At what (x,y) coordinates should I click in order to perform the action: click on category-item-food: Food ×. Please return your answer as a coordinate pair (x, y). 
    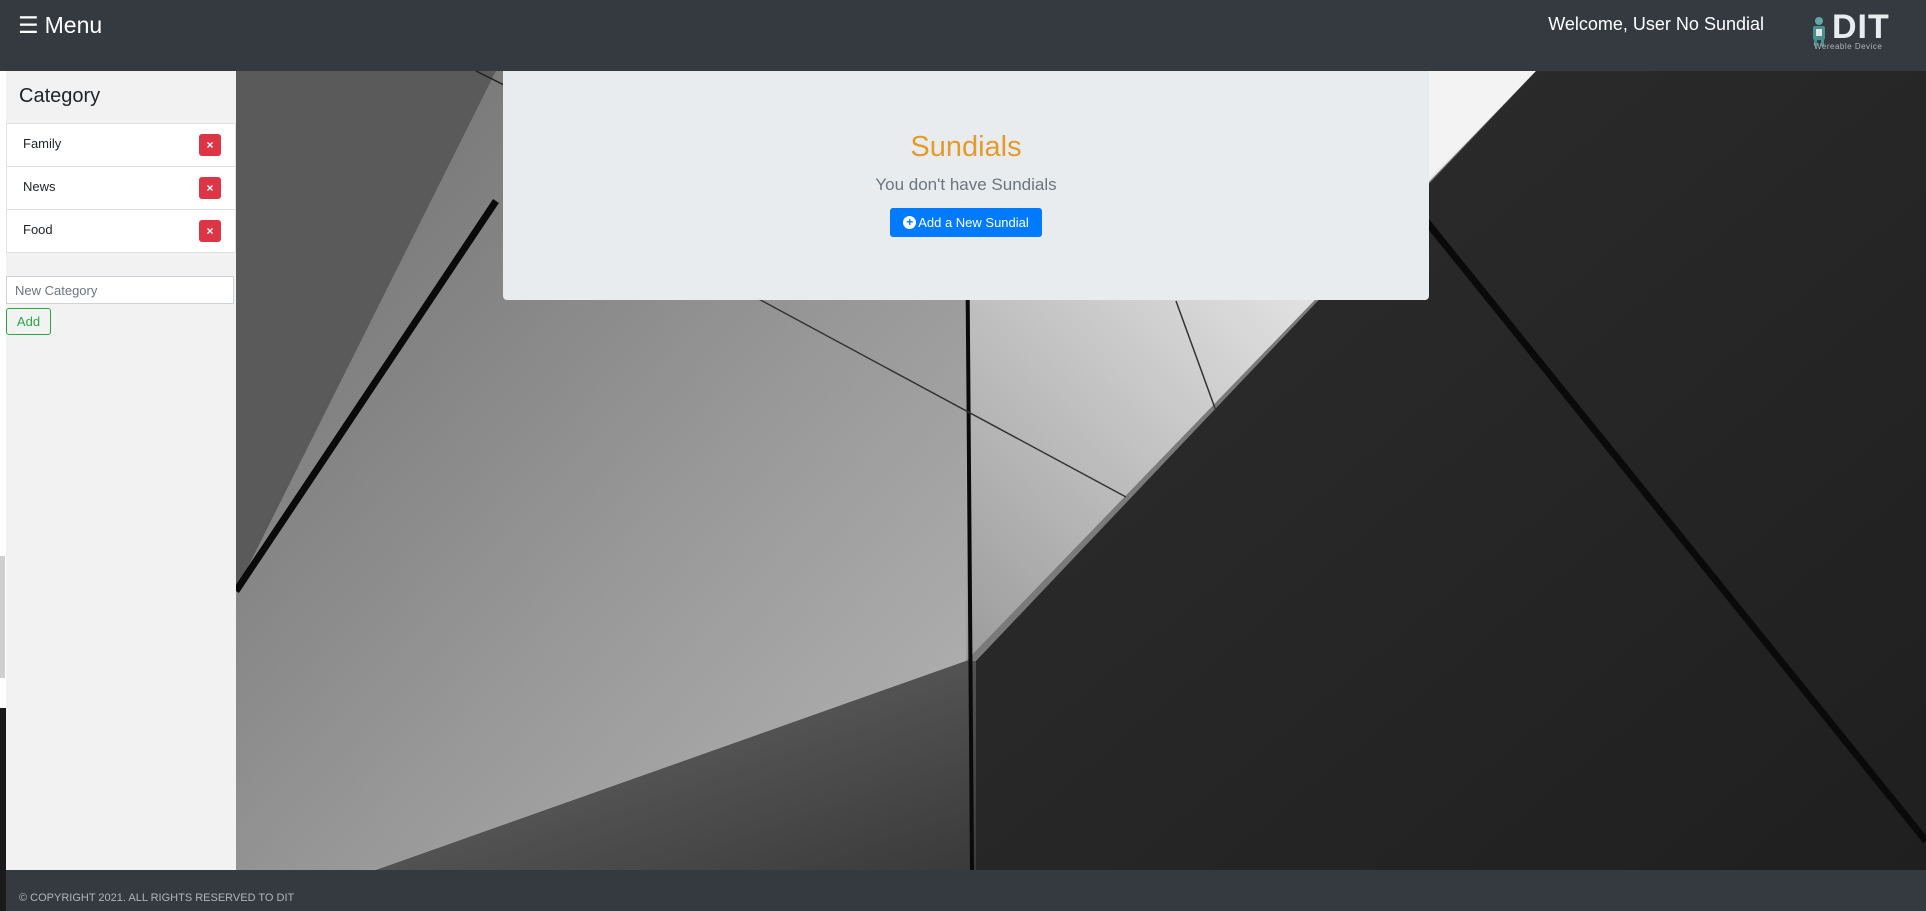
    Looking at the image, I should click on (121, 231).